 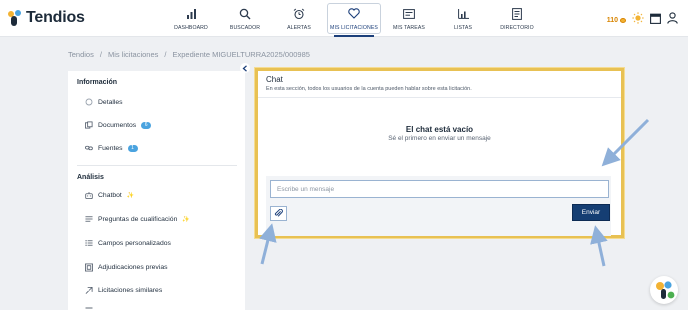 I want to click on directory-icon, so click(x=517, y=14).